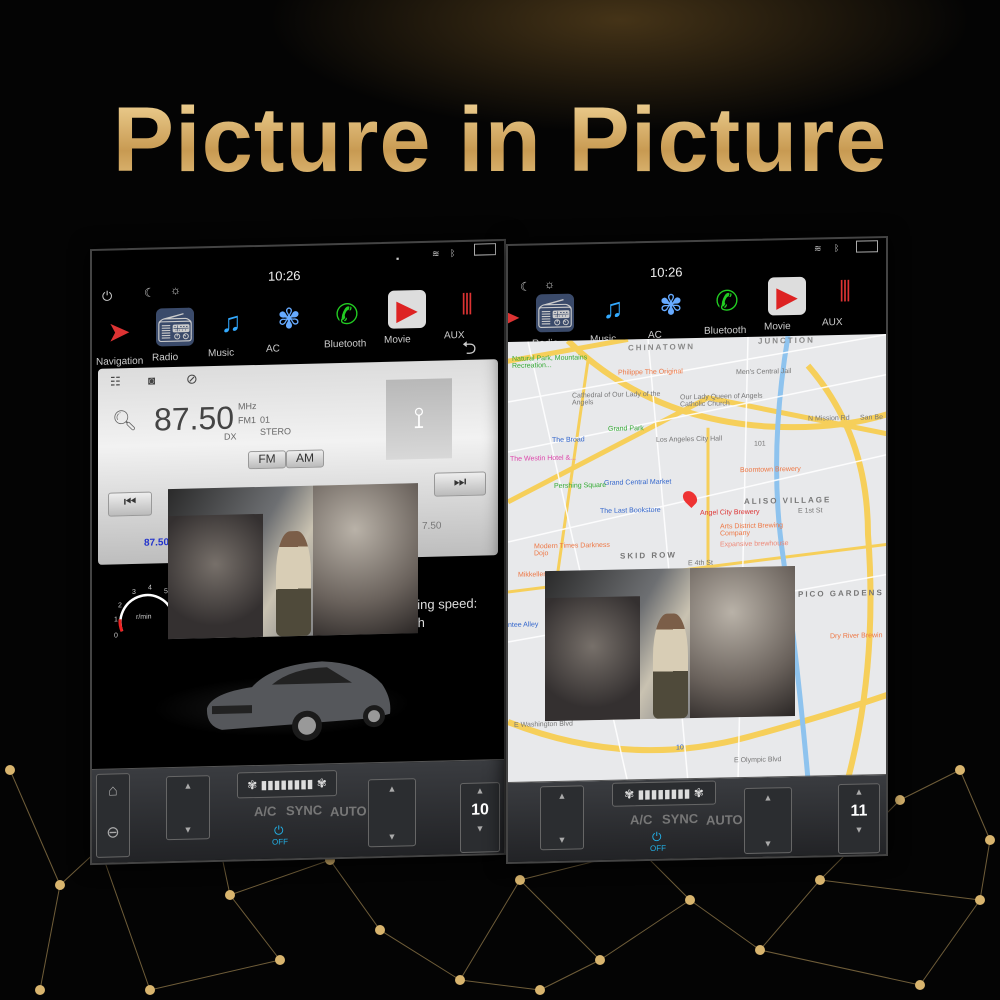 This screenshot has width=1000, height=1000. What do you see at coordinates (267, 460) in the screenshot?
I see `fm-button: FM` at bounding box center [267, 460].